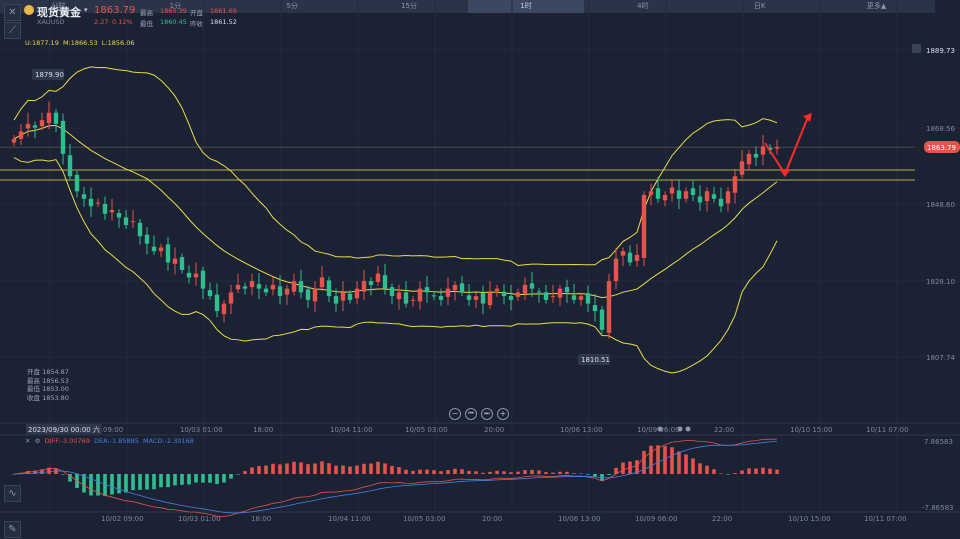  I want to click on boll-mid: M:1866.53, so click(80, 43).